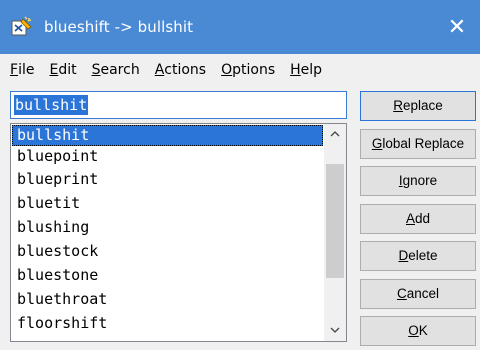 The width and height of the screenshot is (480, 350). Describe the element at coordinates (167, 251) in the screenshot. I see `list-item: bluestock` at that location.